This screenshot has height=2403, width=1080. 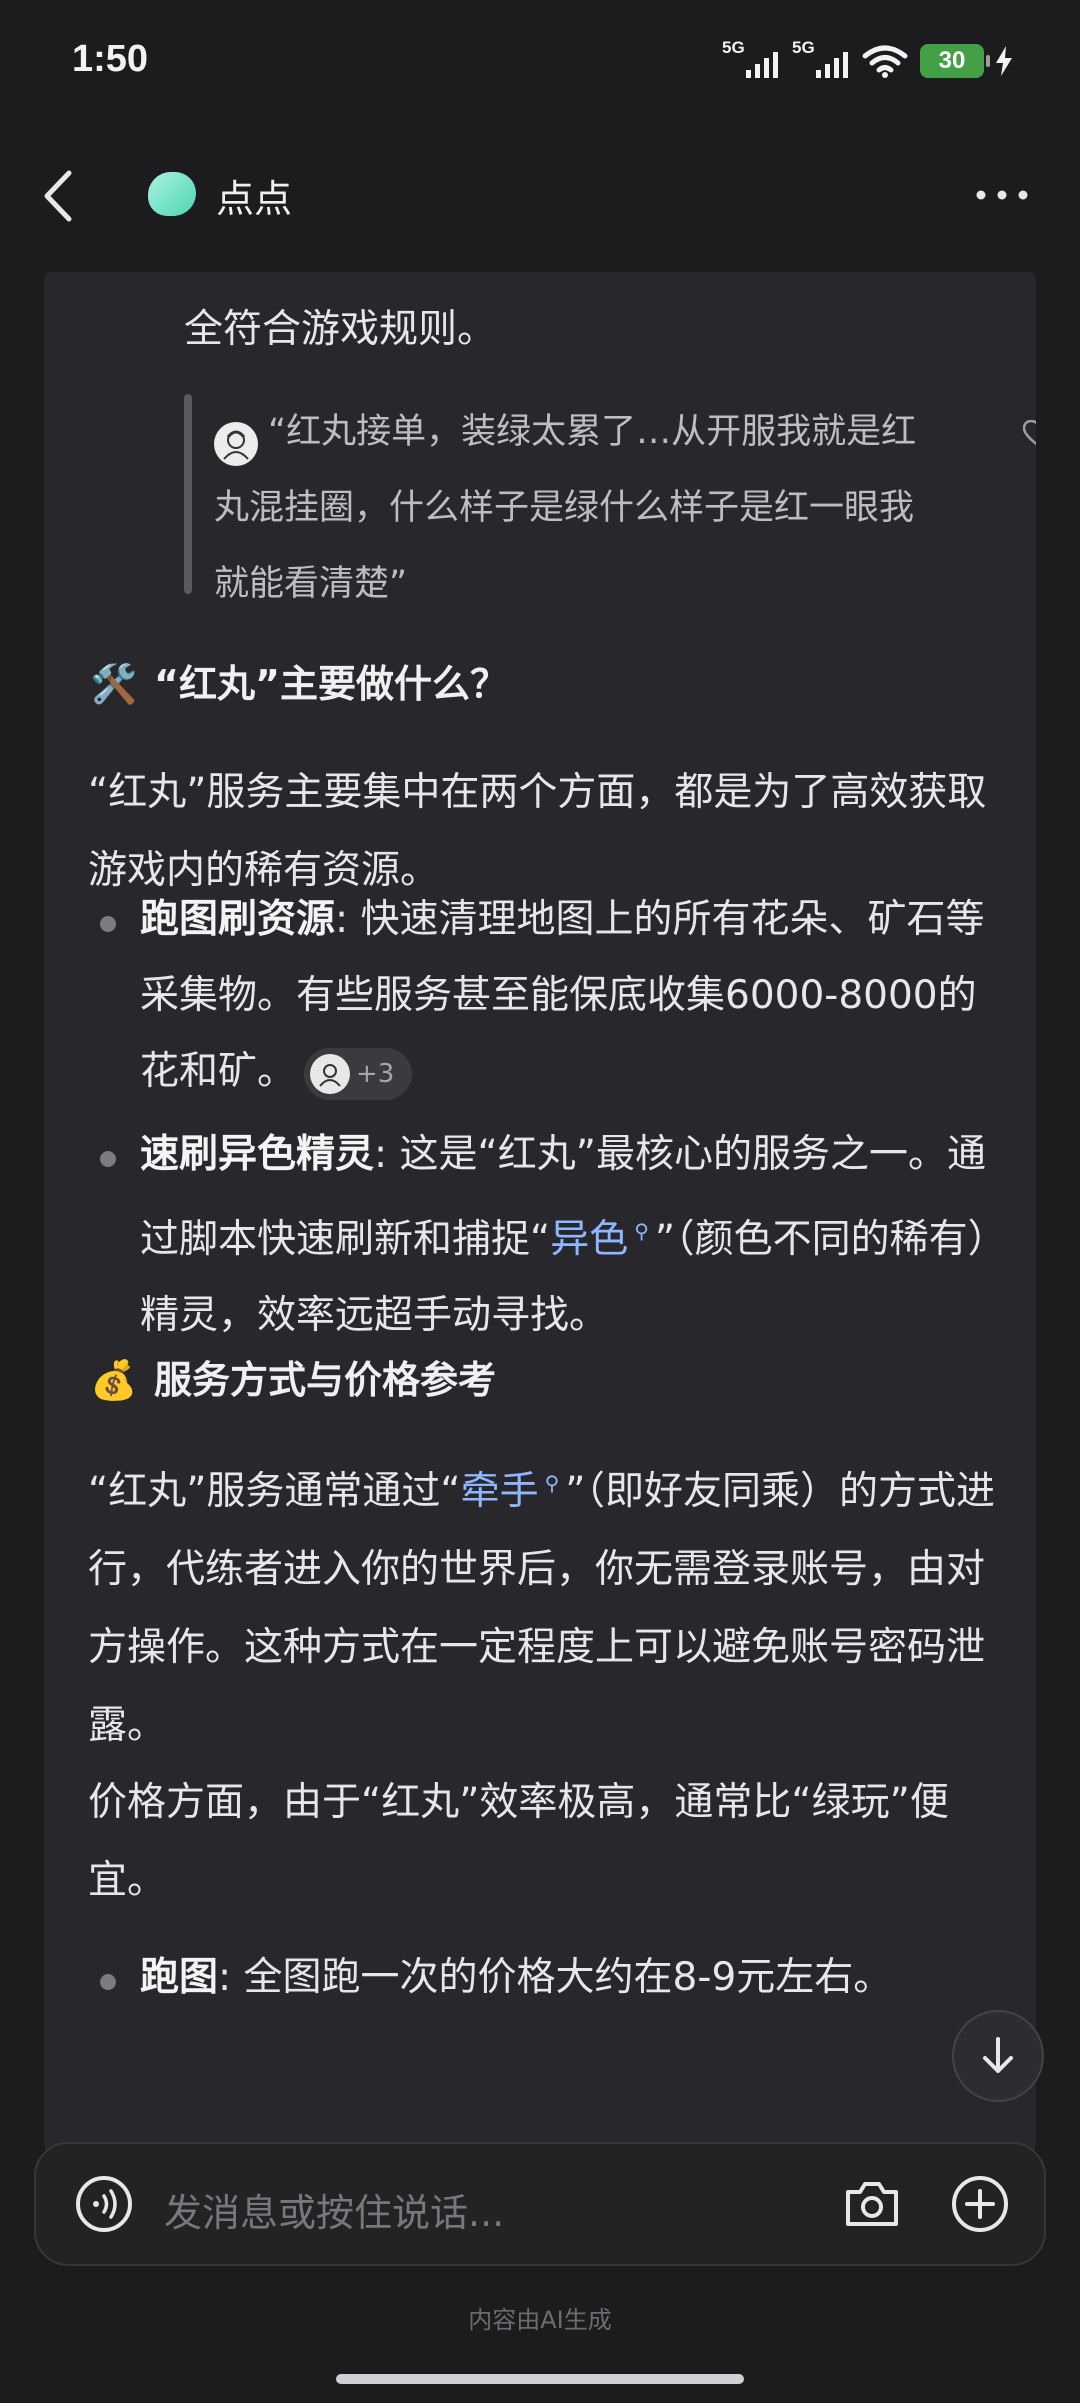 I want to click on voice-wave-icon, so click(x=104, y=2204).